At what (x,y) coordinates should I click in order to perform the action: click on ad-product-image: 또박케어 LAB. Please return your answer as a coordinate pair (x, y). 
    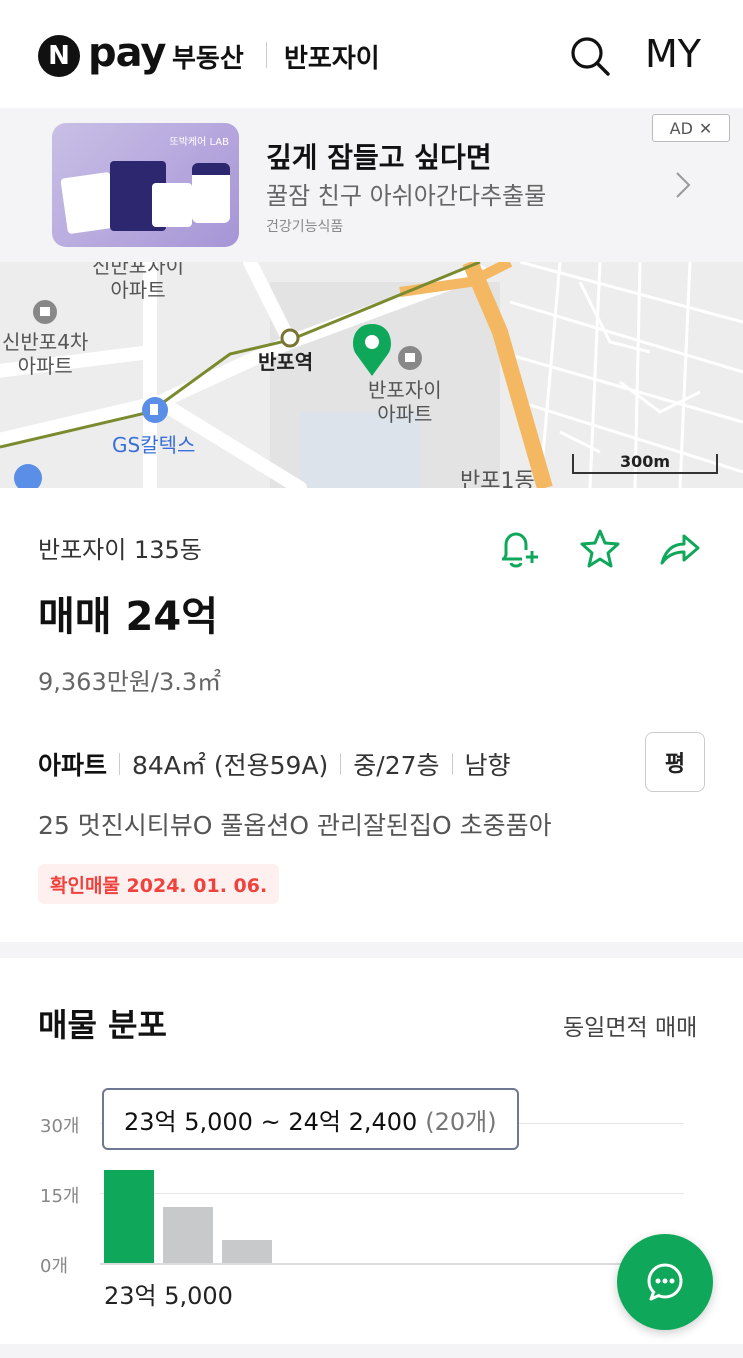
    Looking at the image, I should click on (145, 185).